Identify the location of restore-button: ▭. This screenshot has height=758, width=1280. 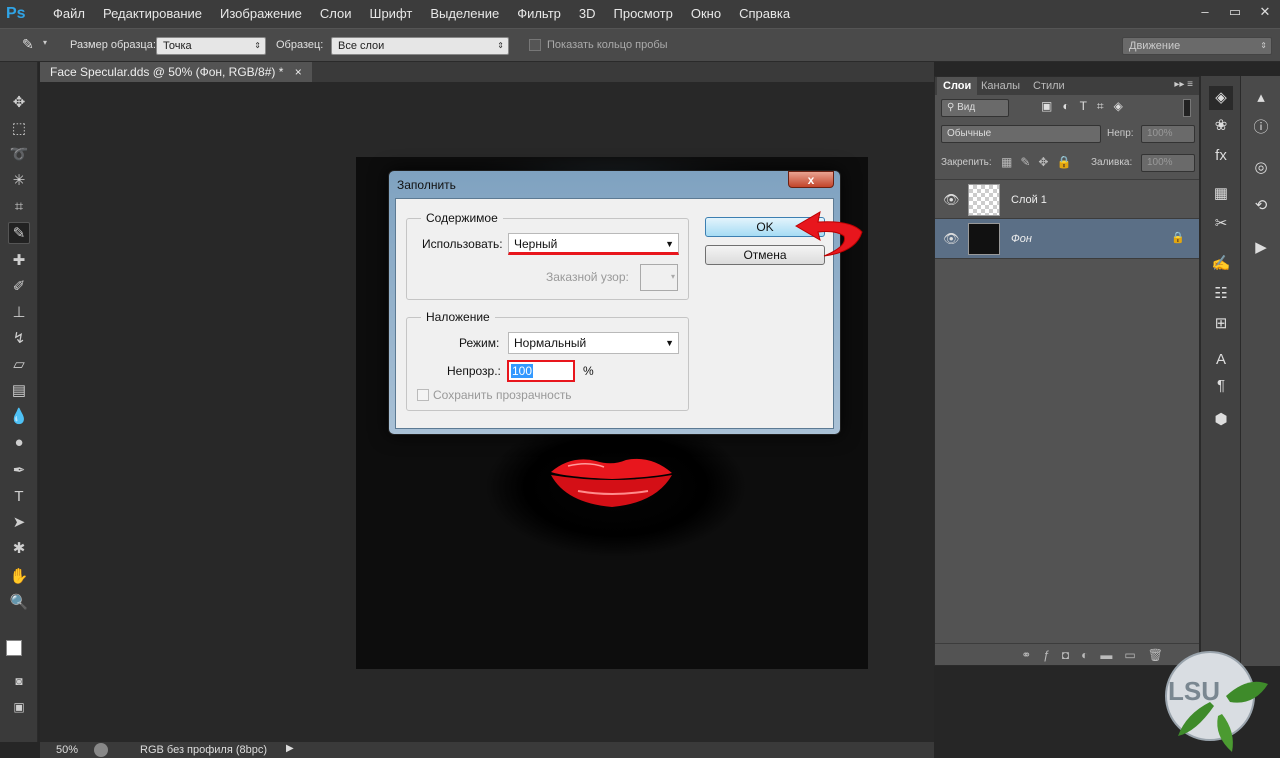
(1235, 12).